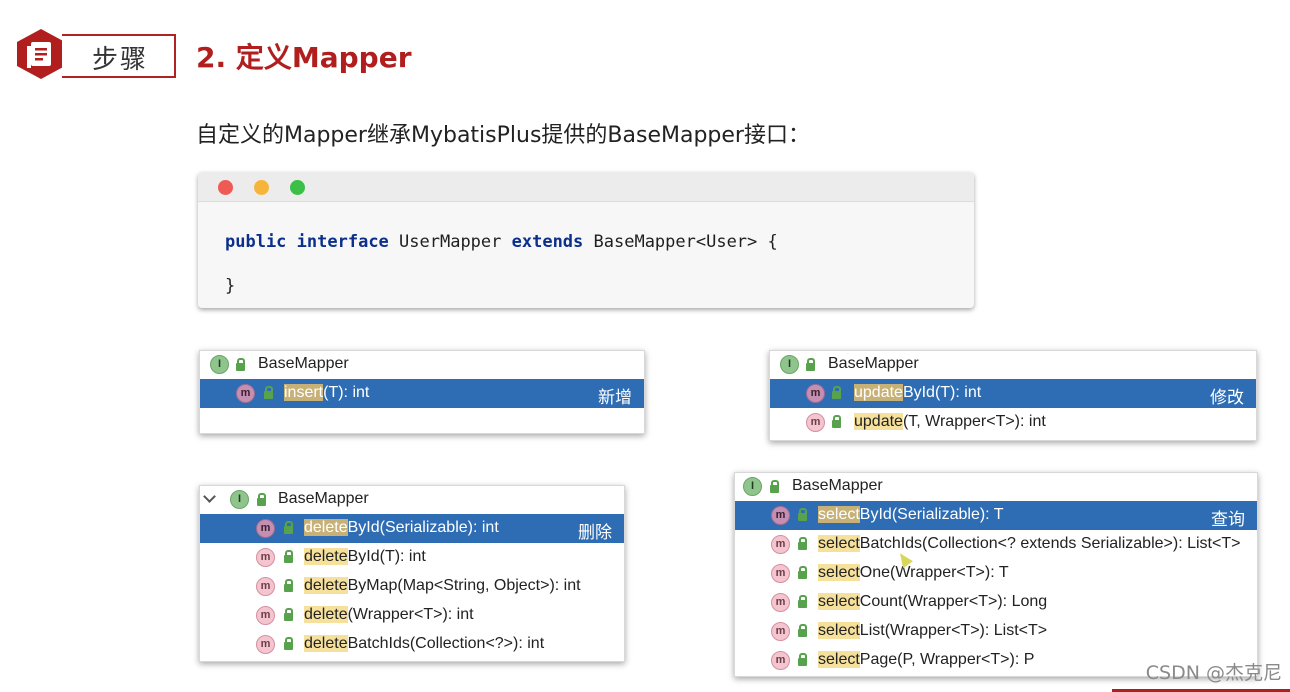 The image size is (1290, 692). Describe the element at coordinates (304, 392) in the screenshot. I see `match-highlight: insert` at that location.